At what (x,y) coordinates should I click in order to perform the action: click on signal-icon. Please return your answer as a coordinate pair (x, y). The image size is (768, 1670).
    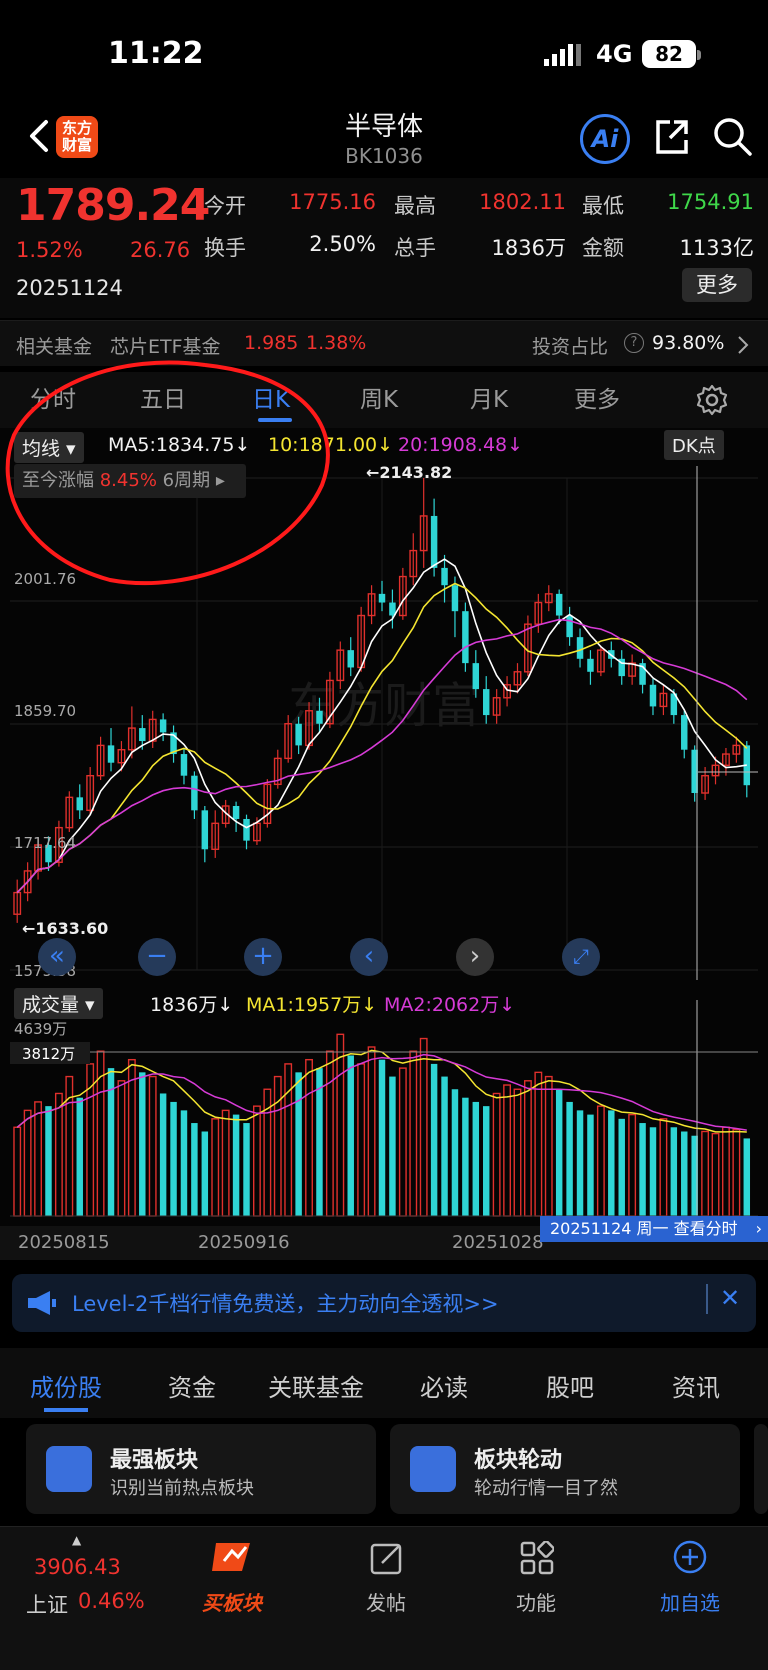
    Looking at the image, I should click on (562, 55).